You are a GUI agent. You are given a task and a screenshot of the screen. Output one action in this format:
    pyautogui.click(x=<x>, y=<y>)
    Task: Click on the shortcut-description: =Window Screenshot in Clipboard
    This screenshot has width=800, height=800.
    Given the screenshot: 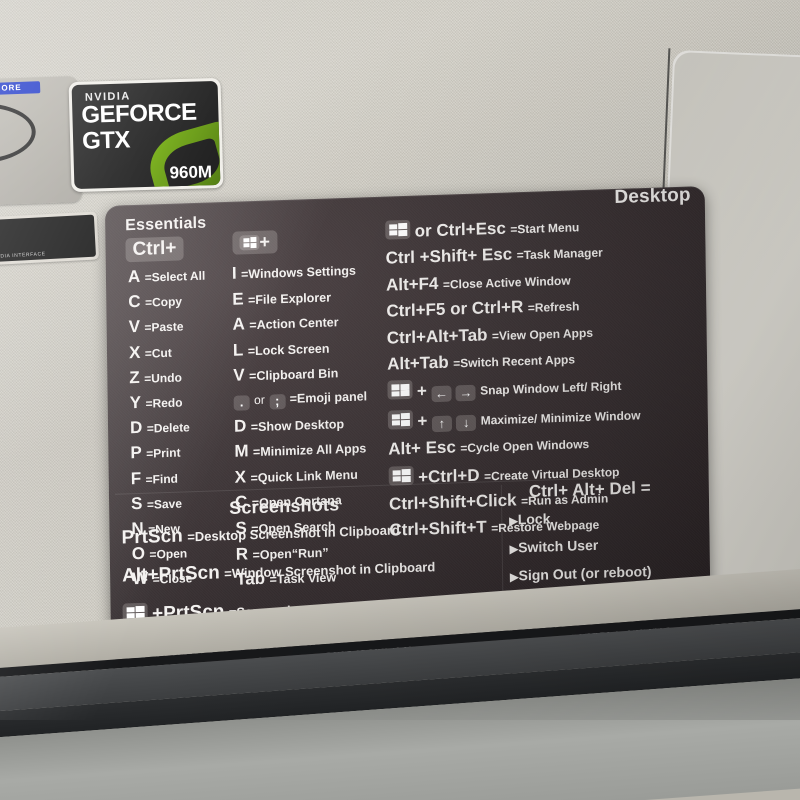 What is the action you would take?
    pyautogui.click(x=330, y=570)
    